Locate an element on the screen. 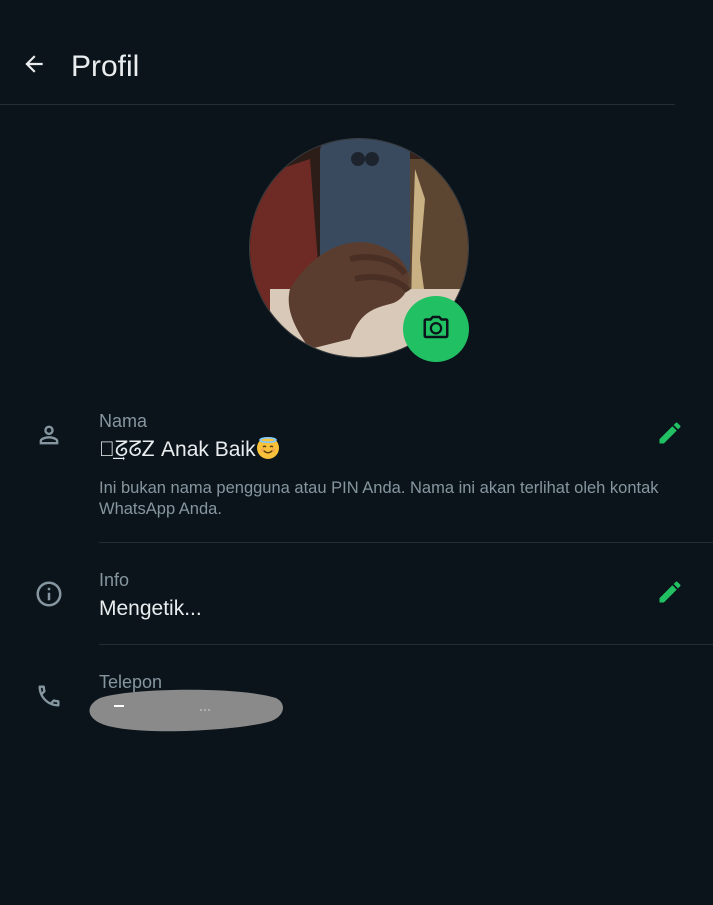 The height and width of the screenshot is (905, 713). name-text: ᡶ͢ᘔᘔᏃ Anak Baik is located at coordinates (177, 449).